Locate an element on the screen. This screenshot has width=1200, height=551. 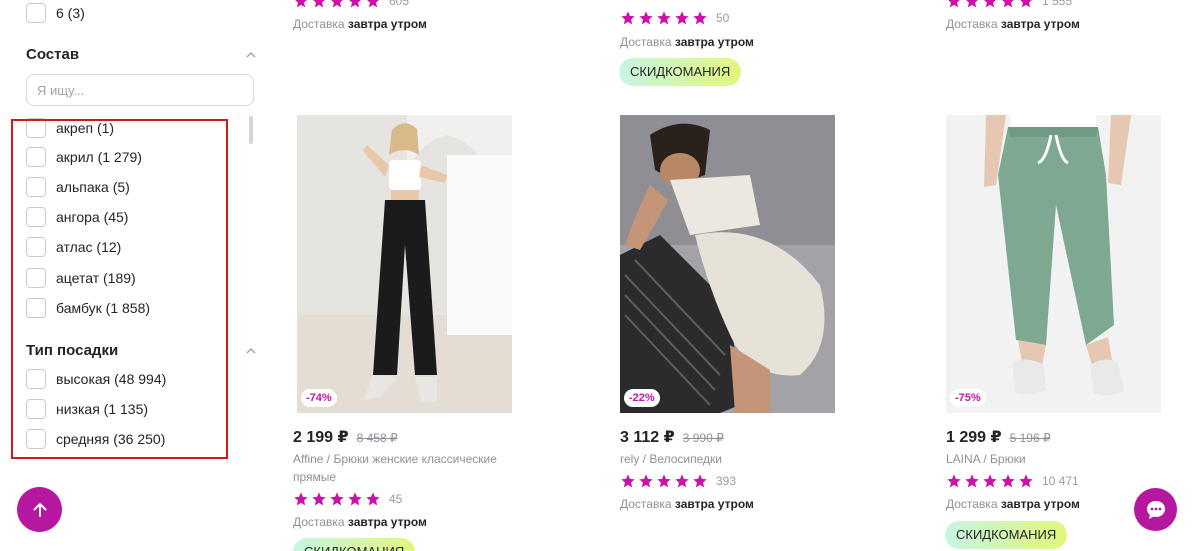
review-count: 45 is located at coordinates (396, 499).